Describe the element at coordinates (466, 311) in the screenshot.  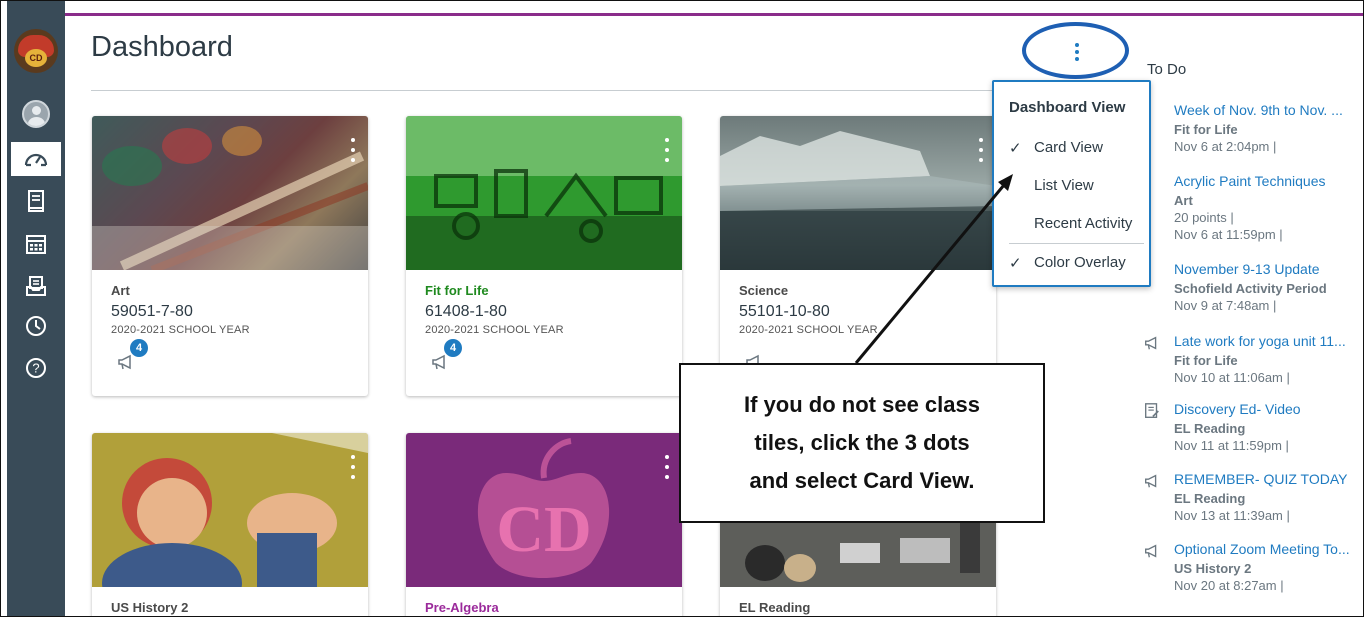
I see `course-code: 61408-1-80` at that location.